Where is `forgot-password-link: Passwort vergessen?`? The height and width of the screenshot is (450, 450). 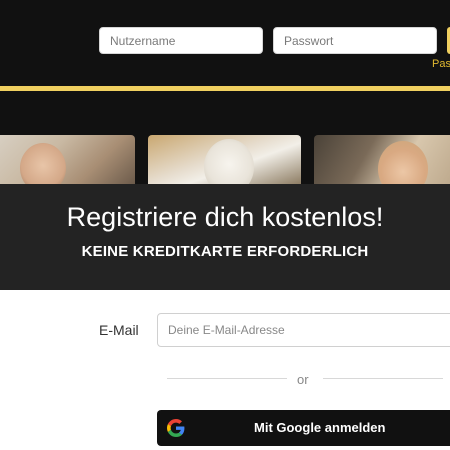 forgot-password-link: Passwort vergessen? is located at coordinates (441, 64).